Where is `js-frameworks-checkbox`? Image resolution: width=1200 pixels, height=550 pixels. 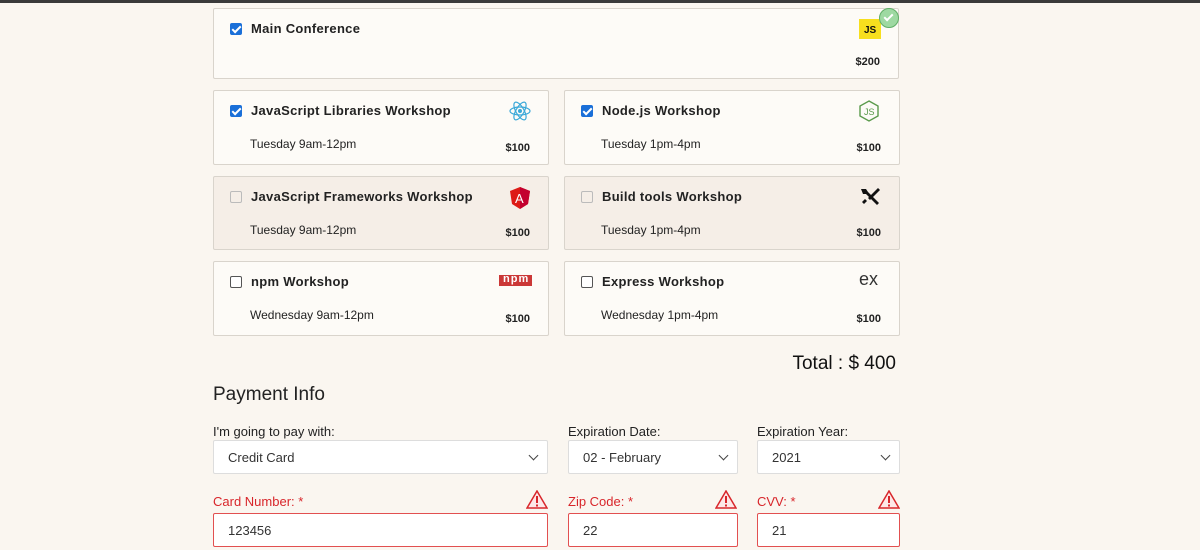 js-frameworks-checkbox is located at coordinates (236, 197).